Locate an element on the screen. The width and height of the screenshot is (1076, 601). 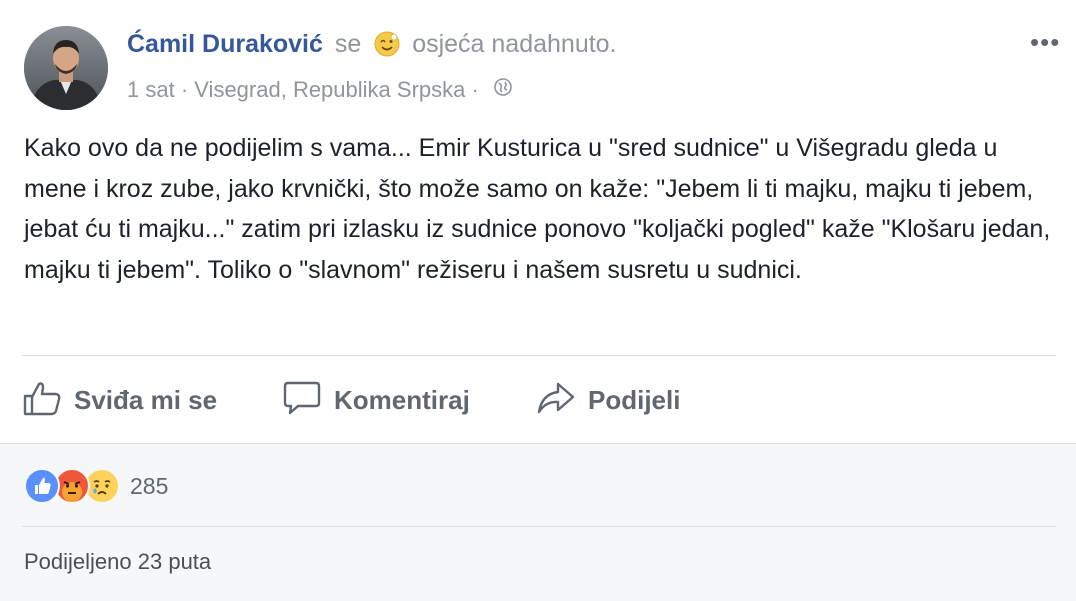
author-name-link: Ćamil Duraković is located at coordinates (225, 44).